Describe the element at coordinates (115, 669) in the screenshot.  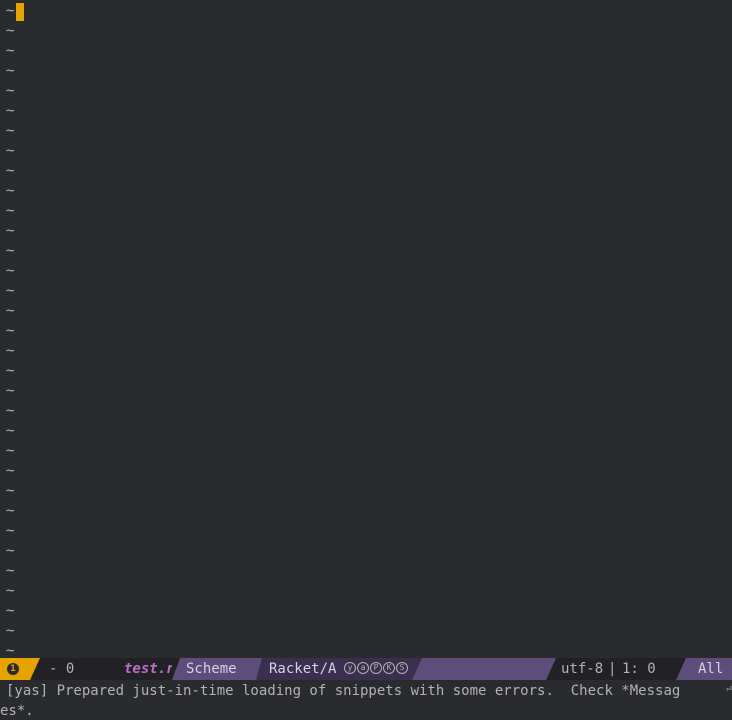
I see `buffer-segment: - 0 test.rkt` at that location.